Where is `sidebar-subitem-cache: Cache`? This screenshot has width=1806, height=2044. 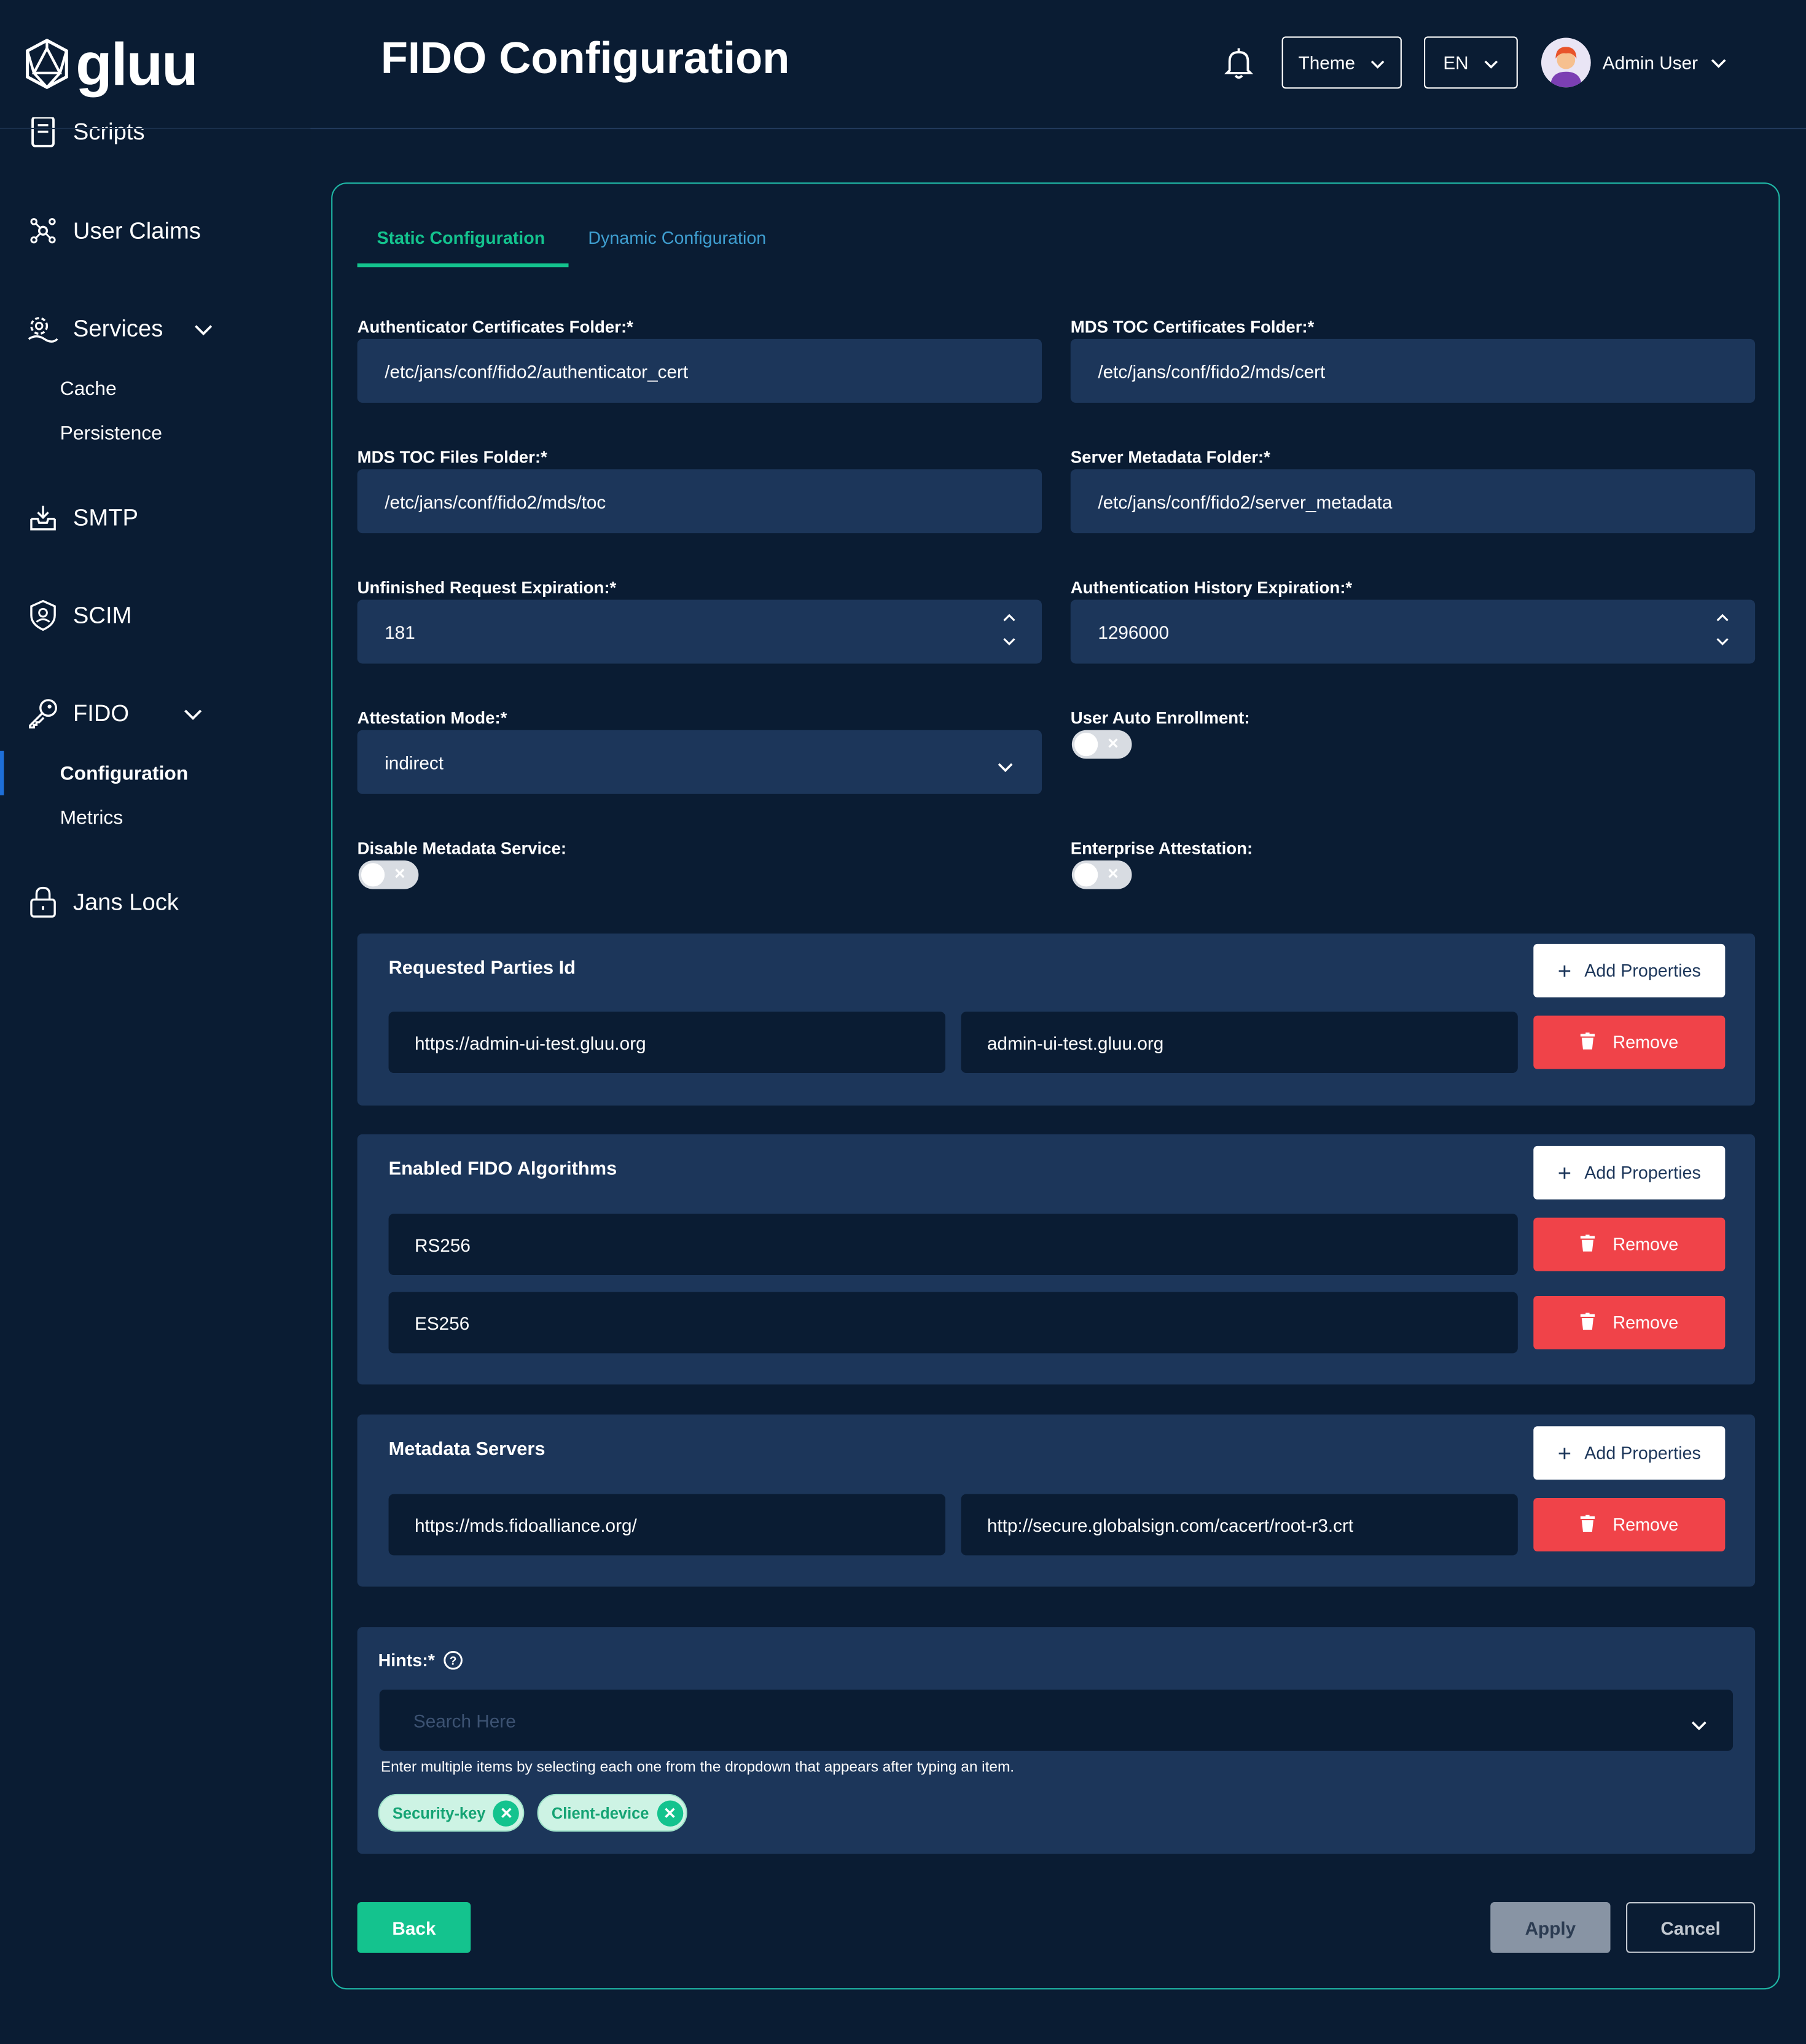
sidebar-subitem-cache: Cache is located at coordinates (89, 389).